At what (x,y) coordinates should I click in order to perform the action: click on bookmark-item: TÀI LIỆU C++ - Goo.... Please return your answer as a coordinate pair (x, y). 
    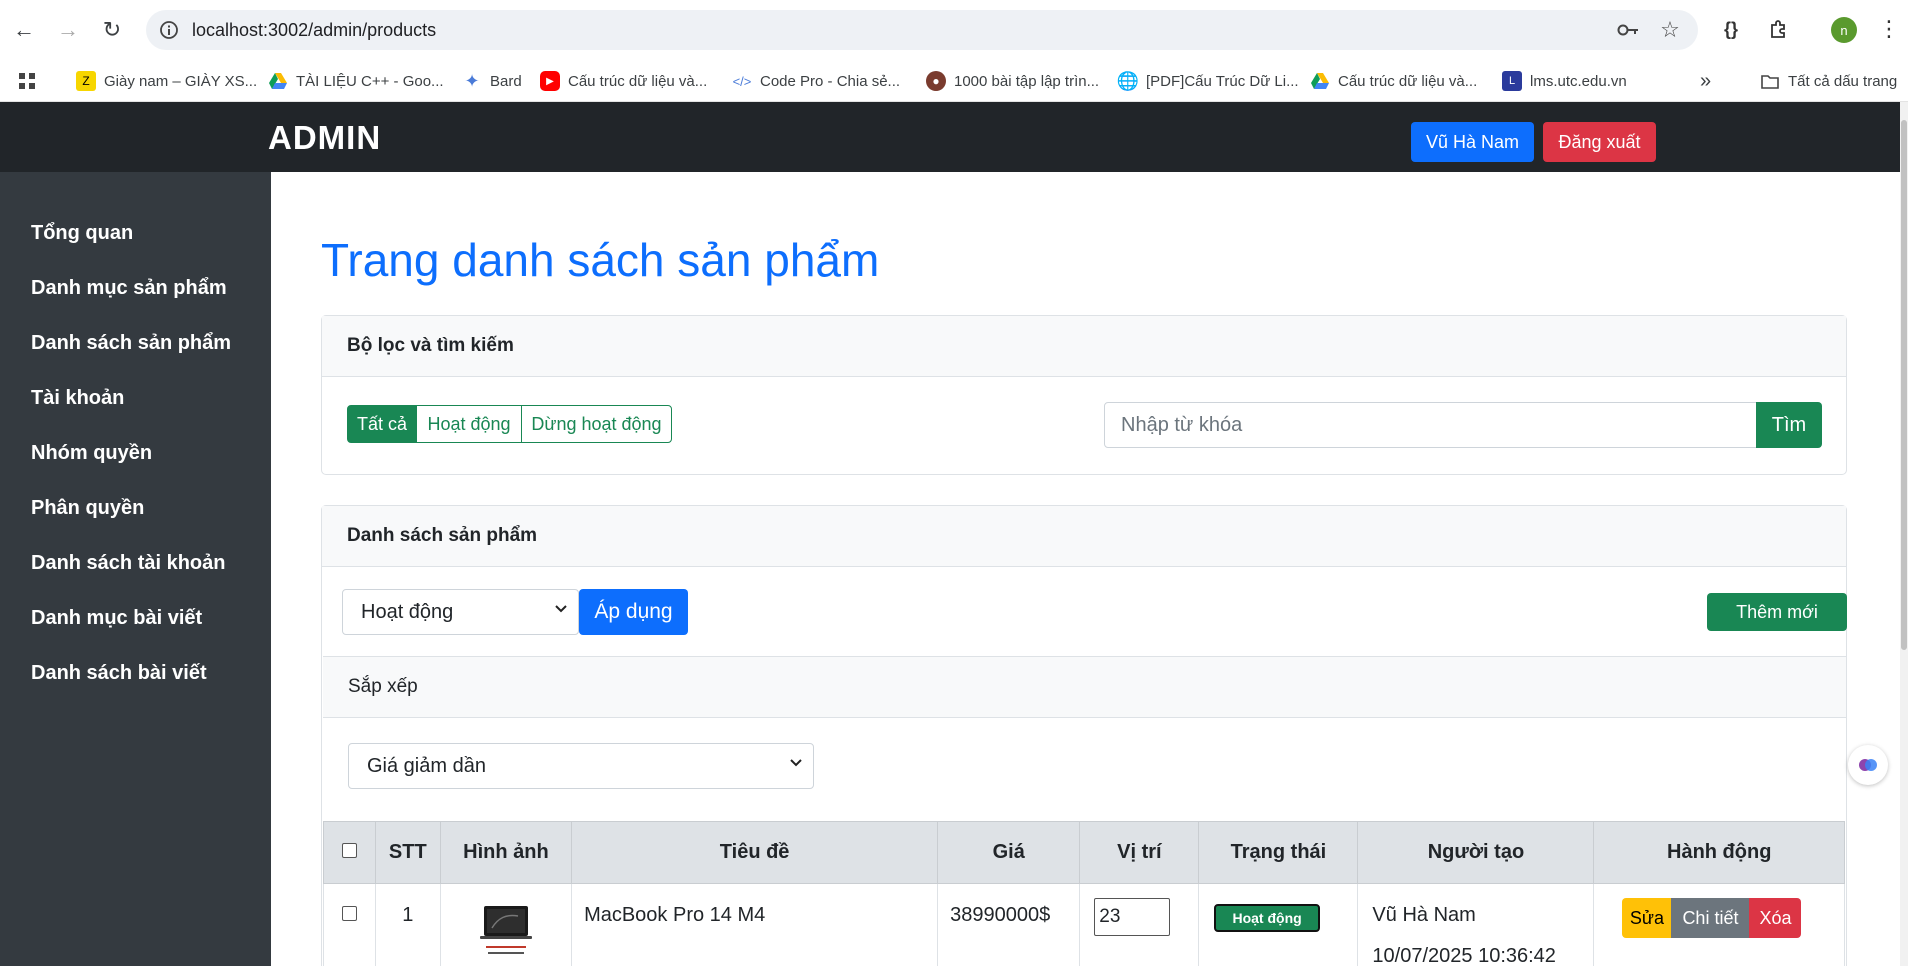
    Looking at the image, I should click on (356, 81).